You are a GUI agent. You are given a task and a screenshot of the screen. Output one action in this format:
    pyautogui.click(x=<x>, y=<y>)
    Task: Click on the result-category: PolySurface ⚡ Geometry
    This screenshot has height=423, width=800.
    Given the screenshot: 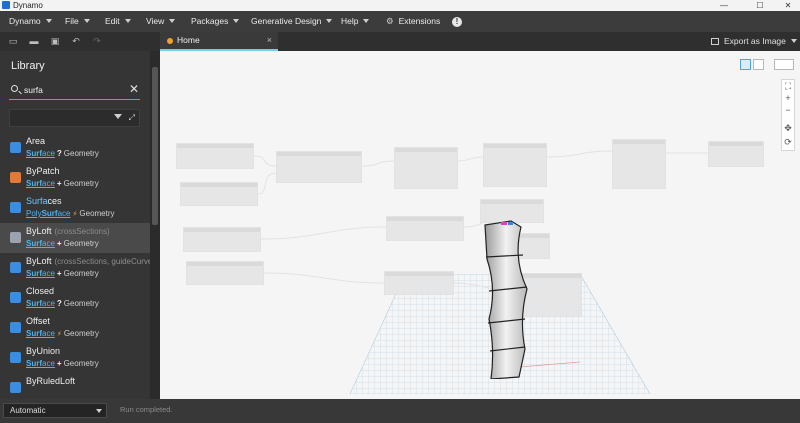 What is the action you would take?
    pyautogui.click(x=70, y=213)
    